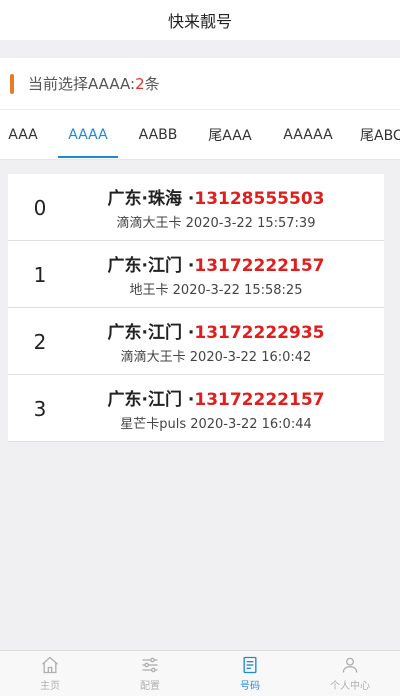 This screenshot has width=400, height=696. Describe the element at coordinates (50, 686) in the screenshot. I see `nav-label: 主页` at that location.